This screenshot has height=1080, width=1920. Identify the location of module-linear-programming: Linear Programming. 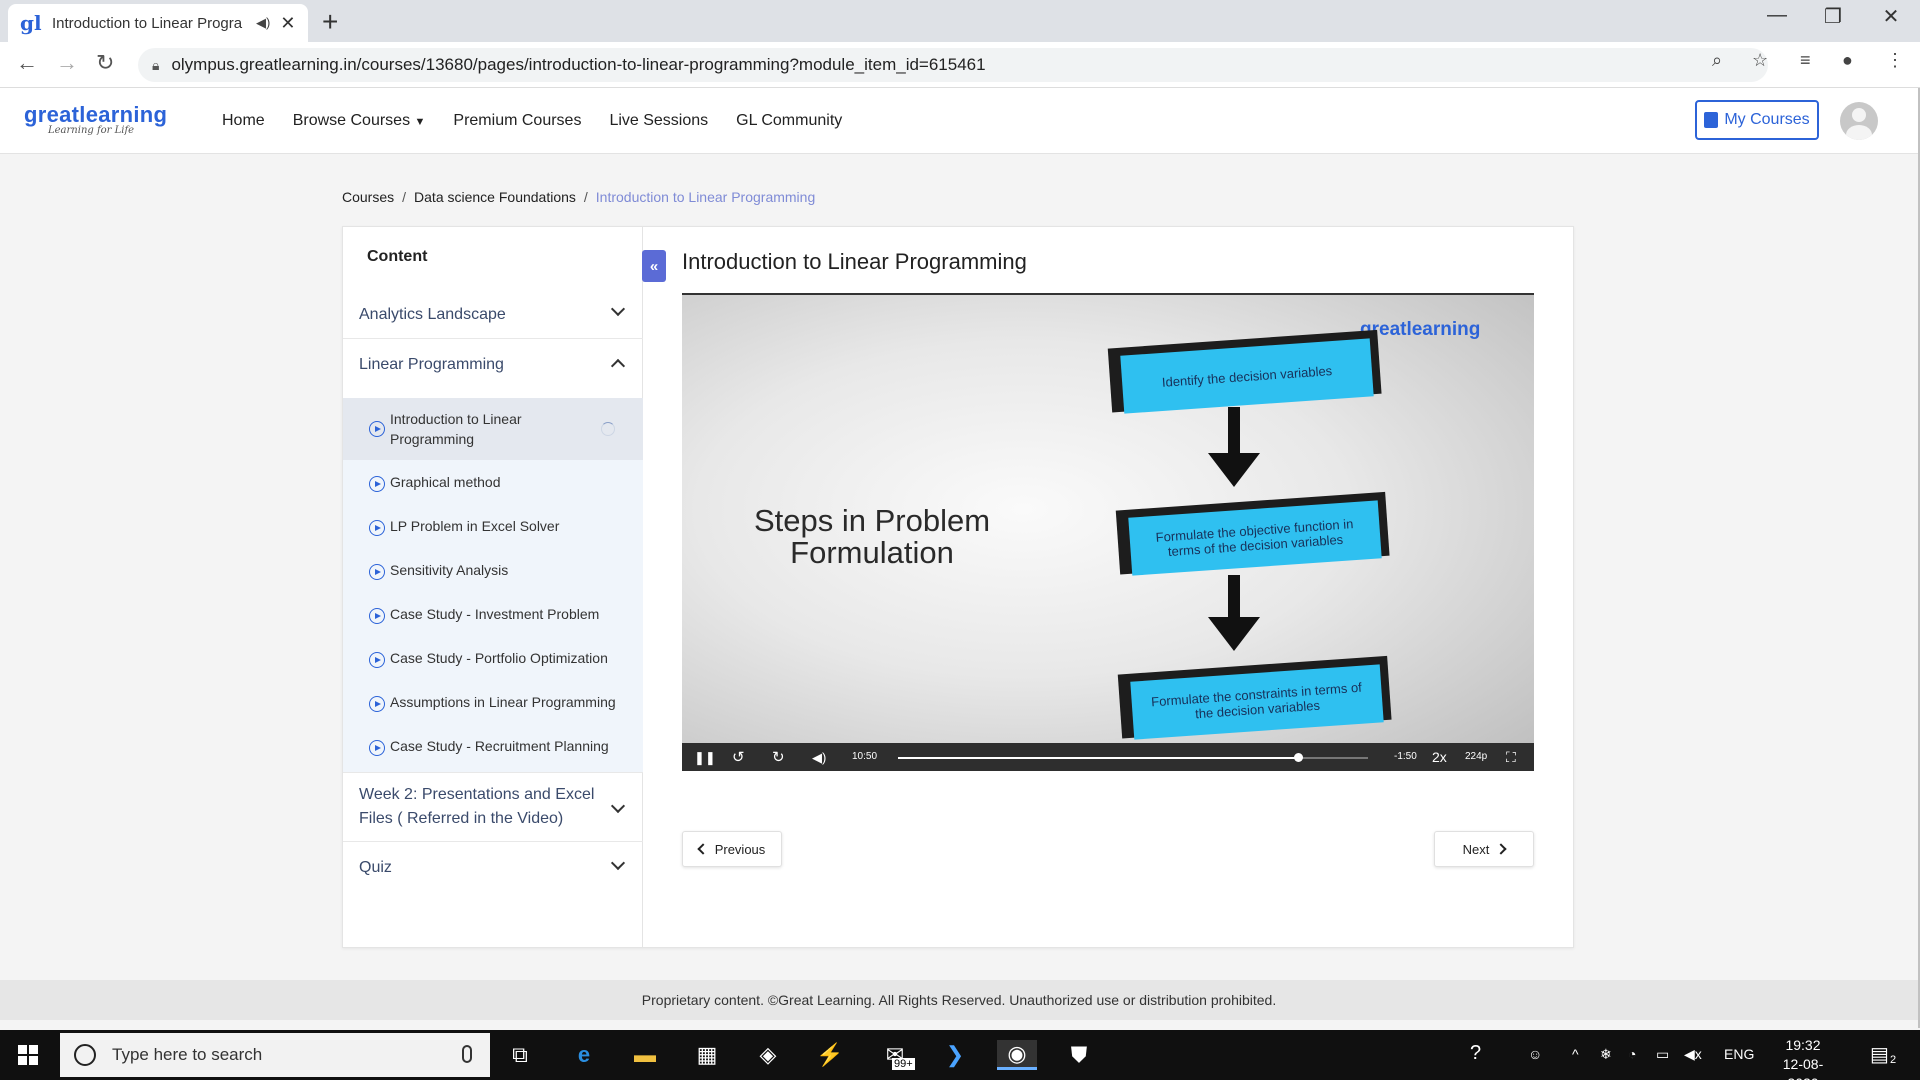
(493, 368).